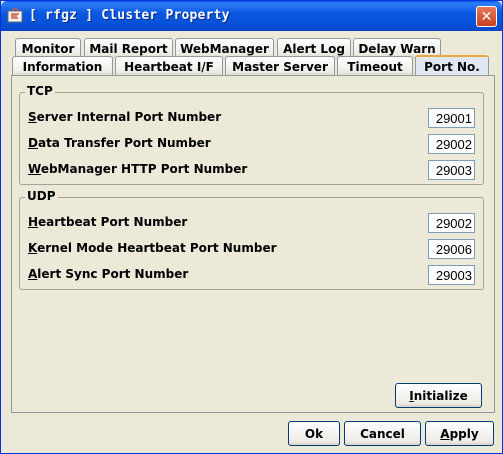  What do you see at coordinates (41, 196) in the screenshot?
I see `udp-group-title: UDP` at bounding box center [41, 196].